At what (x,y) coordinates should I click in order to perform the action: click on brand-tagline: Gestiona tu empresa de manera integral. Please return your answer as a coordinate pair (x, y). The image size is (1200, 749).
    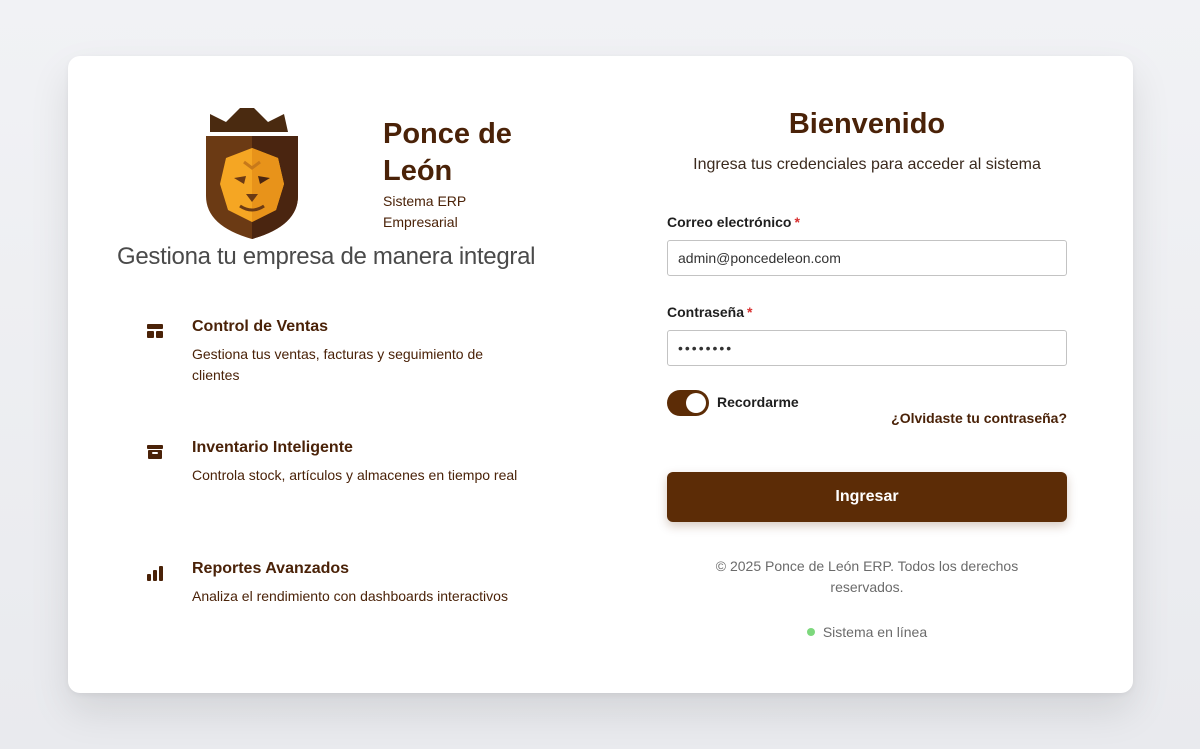
    Looking at the image, I should click on (326, 256).